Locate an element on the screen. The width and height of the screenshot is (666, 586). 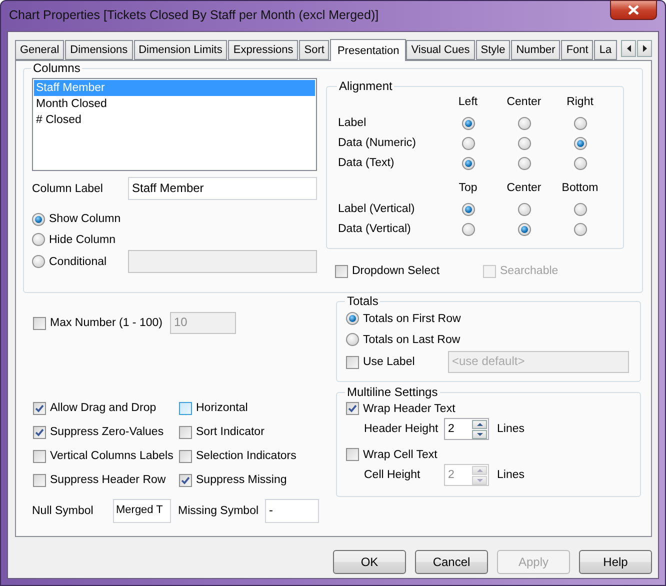
window-title: Chart Properties [Tickets Closed By Staff per Month (excl Merged)] is located at coordinates (194, 15).